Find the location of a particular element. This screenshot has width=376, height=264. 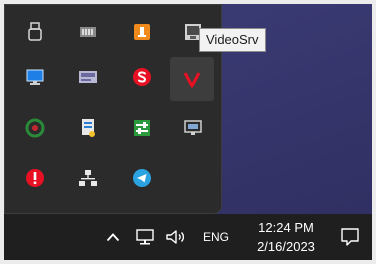

printer-document-icon is located at coordinates (88, 128).